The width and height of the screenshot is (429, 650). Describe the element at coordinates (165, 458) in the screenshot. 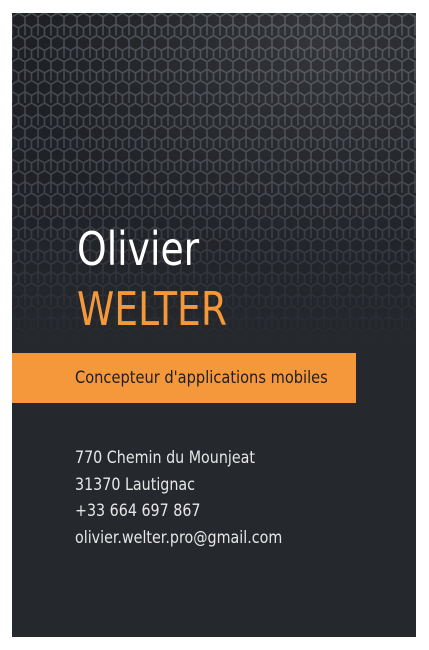

I see `address-street: 770 Chemin du Mounjeat` at that location.